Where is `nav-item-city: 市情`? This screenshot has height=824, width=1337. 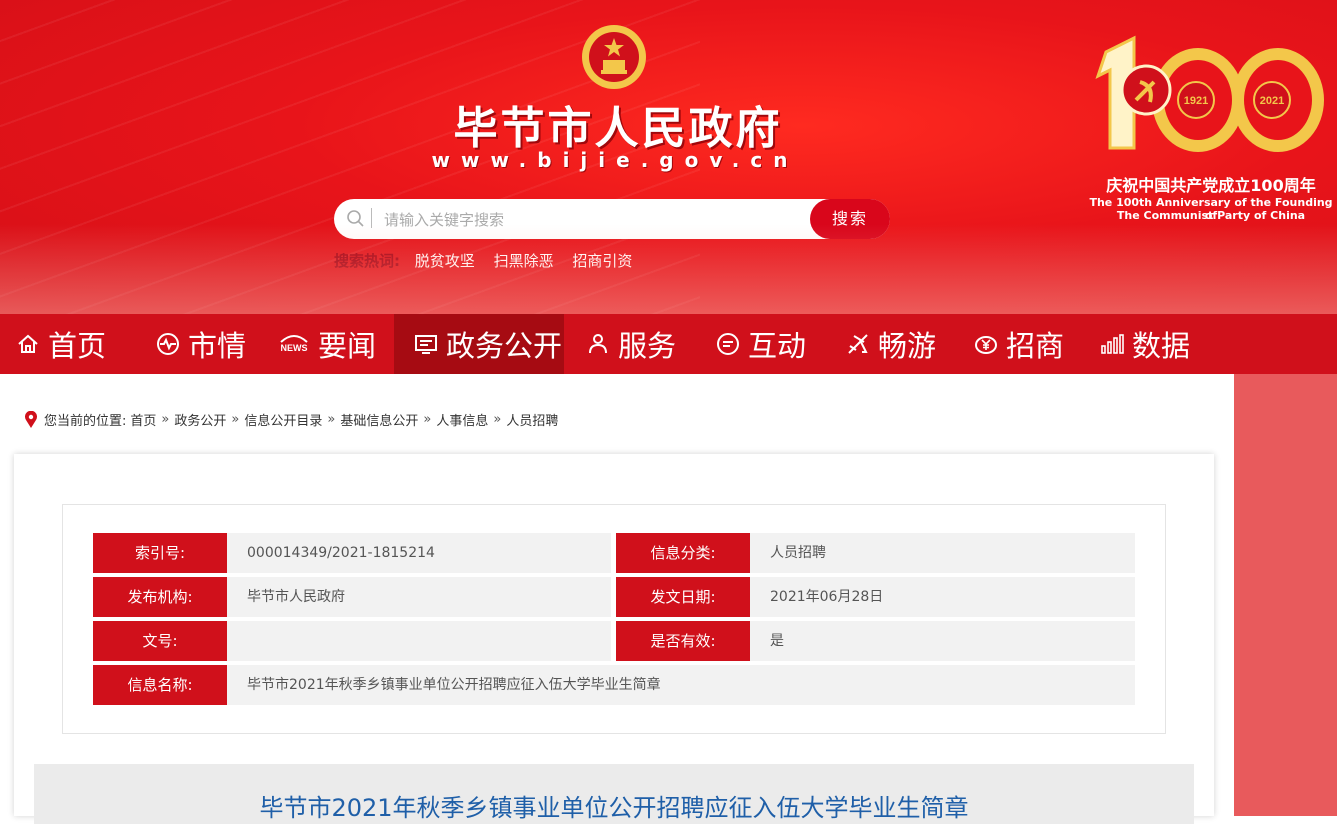 nav-item-city: 市情 is located at coordinates (201, 344).